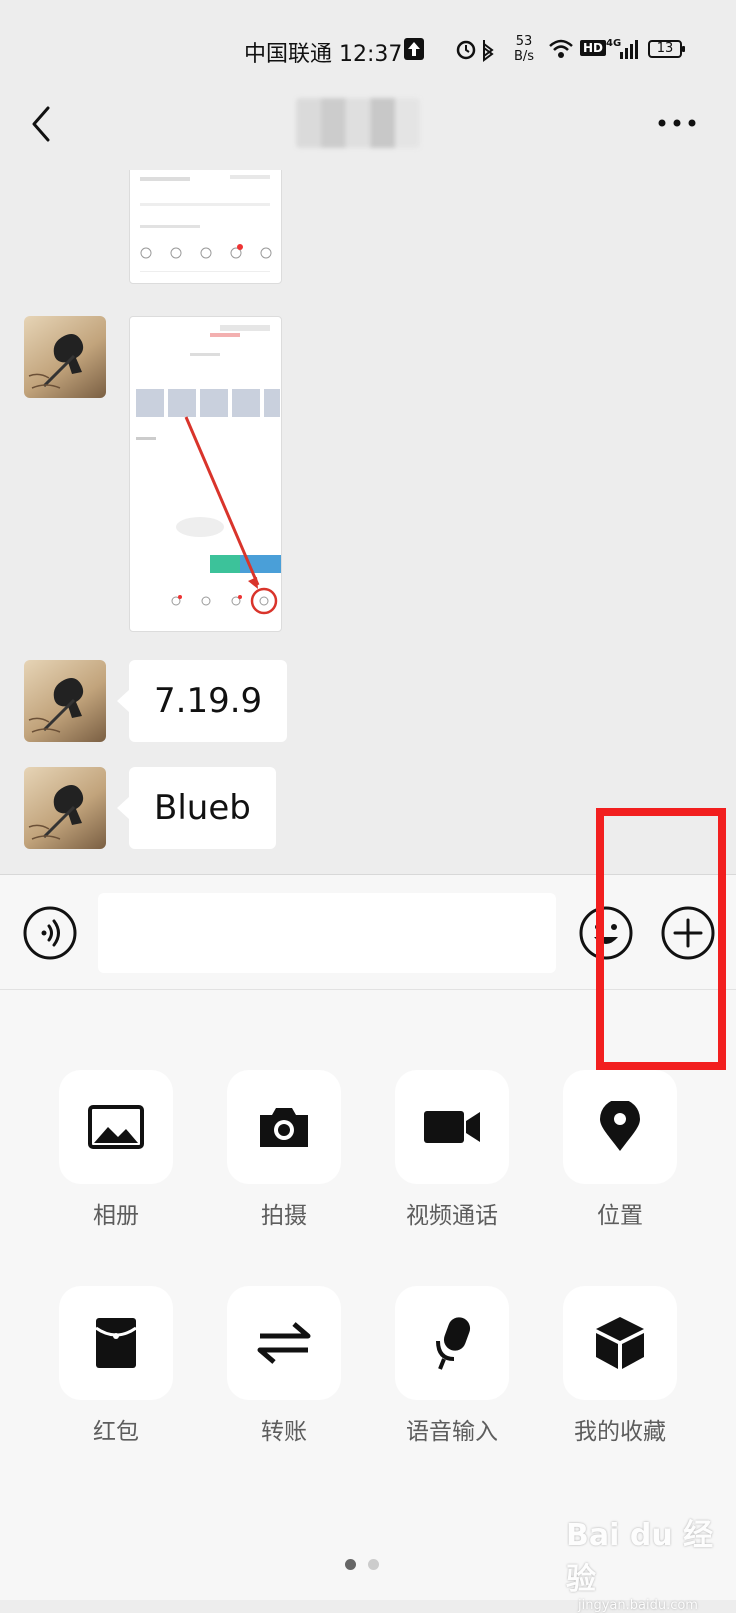 This screenshot has height=1613, width=736. I want to click on baidu-jingyan-watermark: Bai du 经验 jingyan.baidu.com, so click(651, 1561).